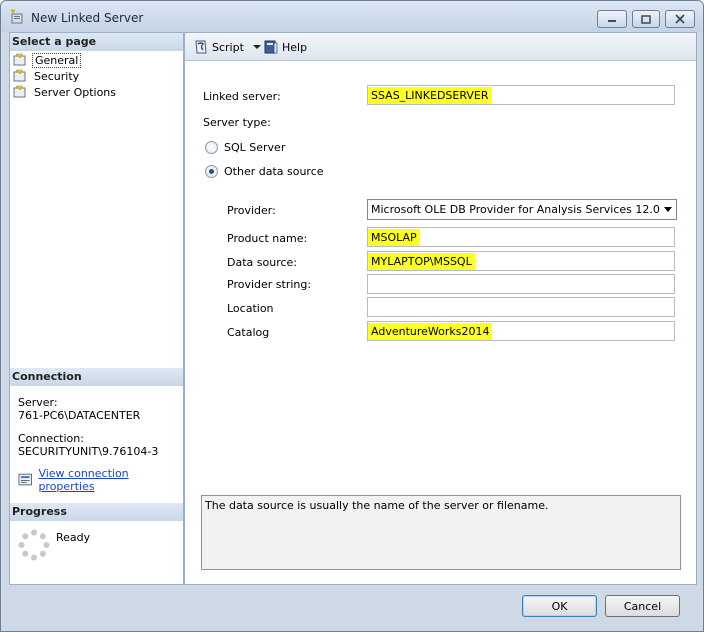 This screenshot has width=704, height=632. I want to click on minimize-button, so click(612, 19).